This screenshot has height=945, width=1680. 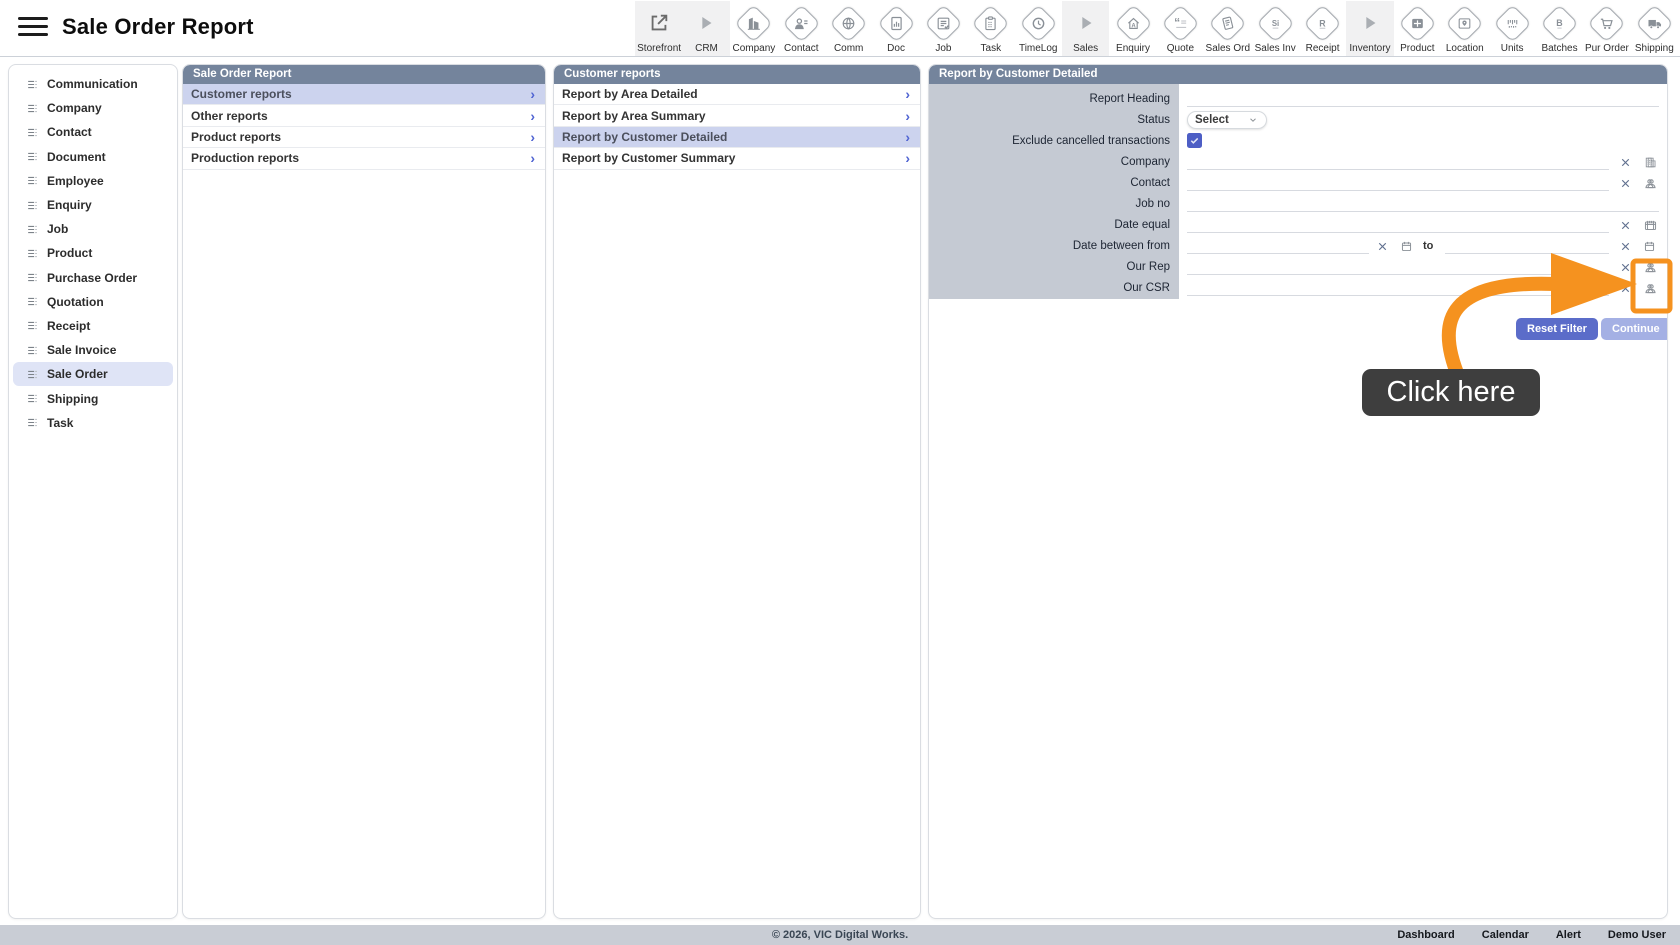 What do you see at coordinates (245, 158) in the screenshot?
I see `list-item-label: Production reports` at bounding box center [245, 158].